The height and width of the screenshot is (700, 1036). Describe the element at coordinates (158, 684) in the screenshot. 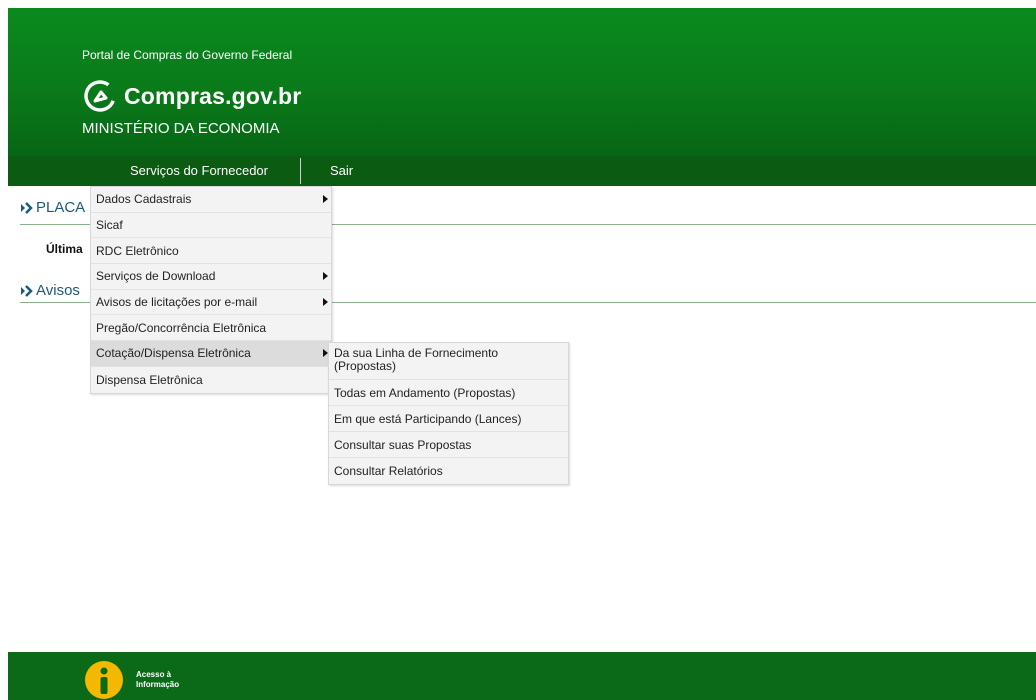

I see `access-line-2: Informação` at that location.